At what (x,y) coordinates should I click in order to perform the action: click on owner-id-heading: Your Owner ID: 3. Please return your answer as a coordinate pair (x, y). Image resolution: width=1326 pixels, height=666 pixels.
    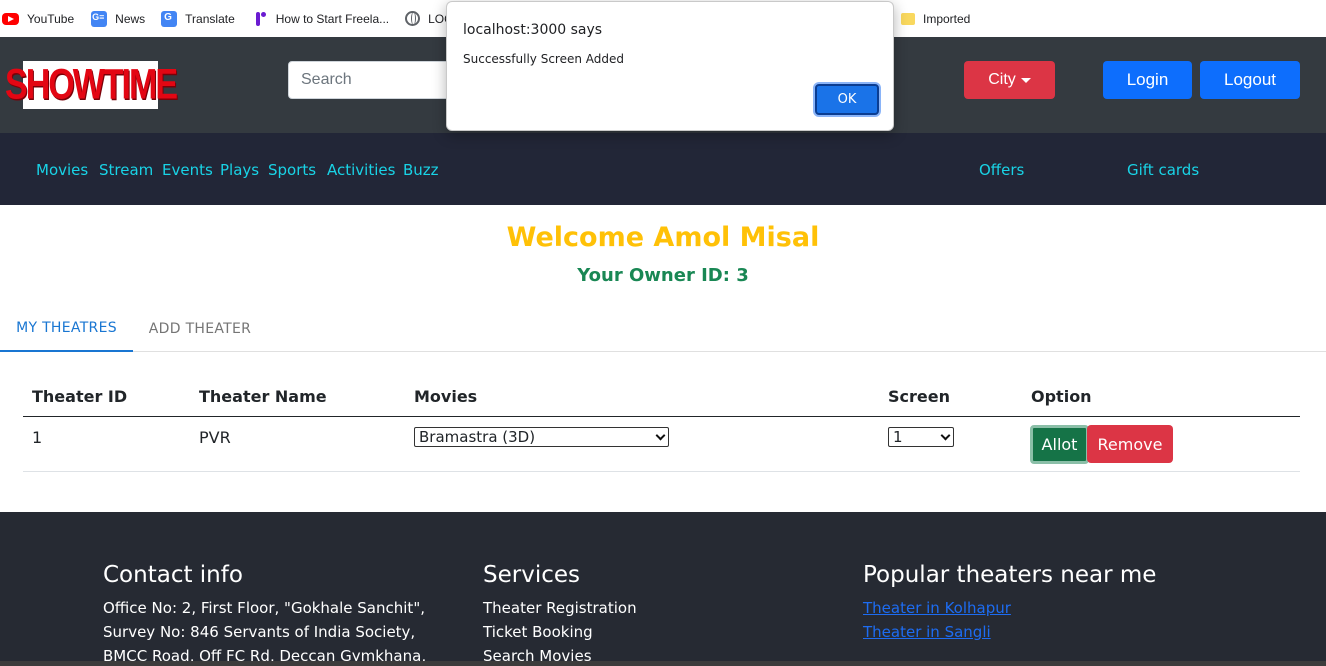
    Looking at the image, I should click on (663, 275).